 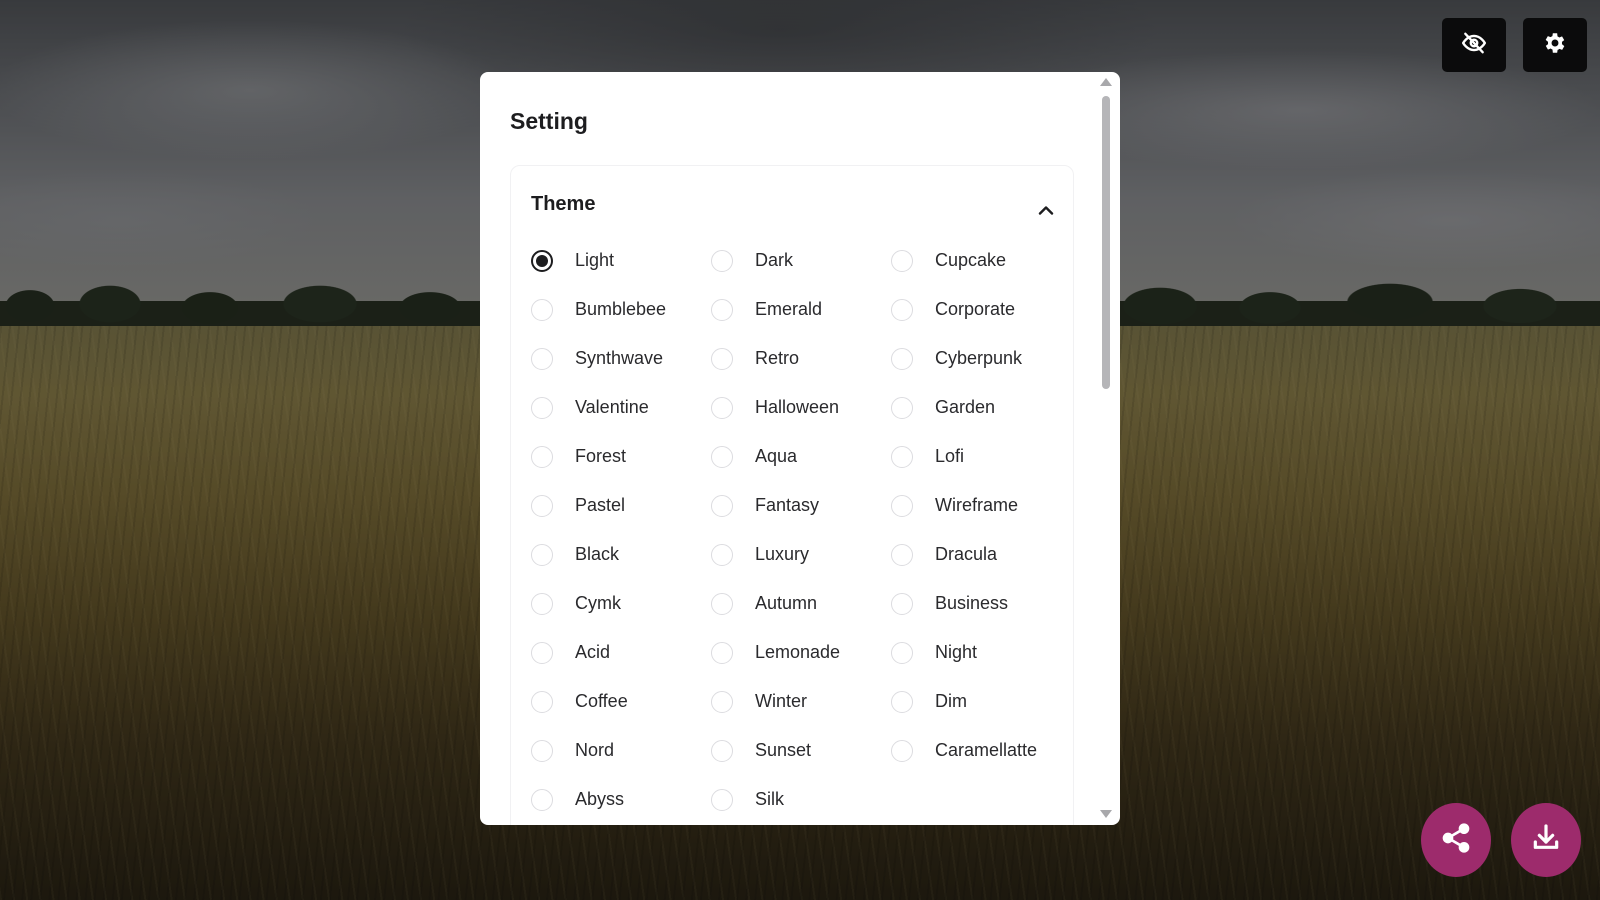 I want to click on theme-option-garden: Garden, so click(x=981, y=407).